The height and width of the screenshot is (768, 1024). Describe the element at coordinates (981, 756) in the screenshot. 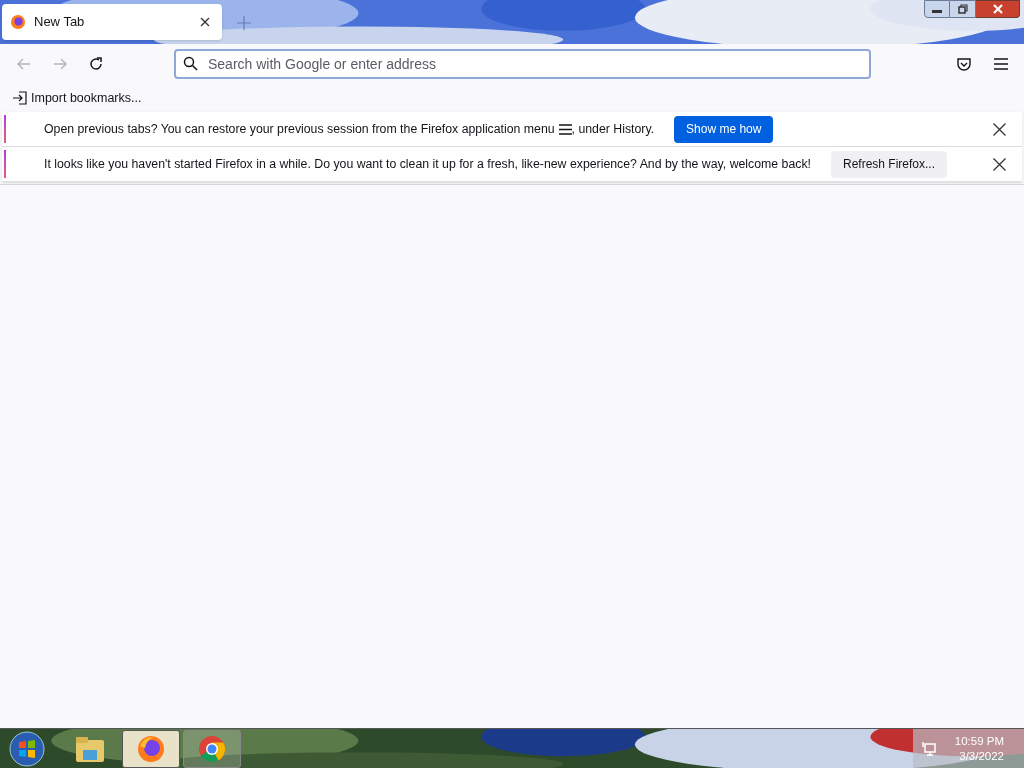

I see `clock-date: 3/3/2022` at that location.